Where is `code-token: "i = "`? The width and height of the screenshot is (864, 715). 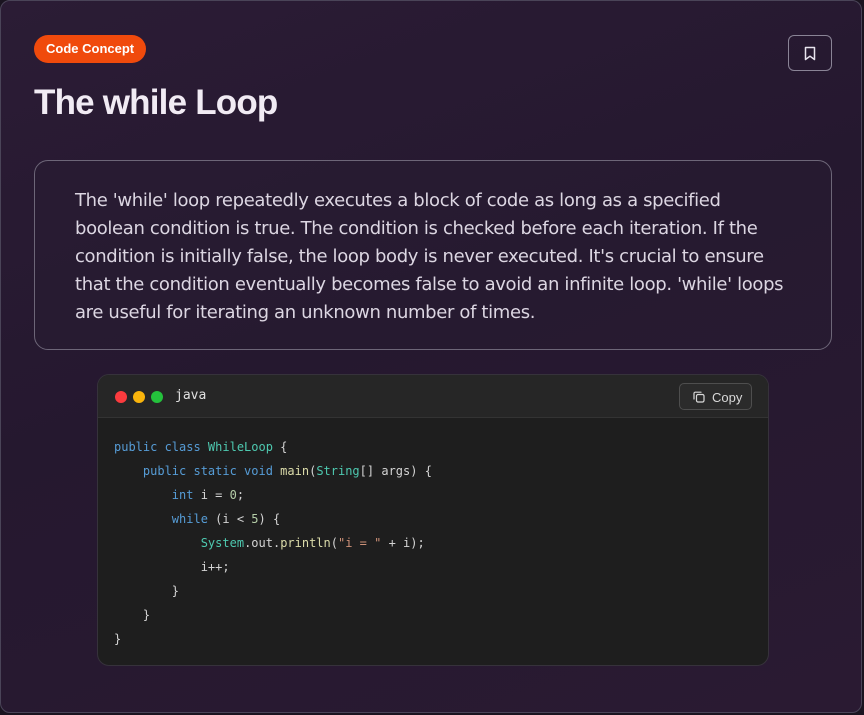 code-token: "i = " is located at coordinates (360, 543).